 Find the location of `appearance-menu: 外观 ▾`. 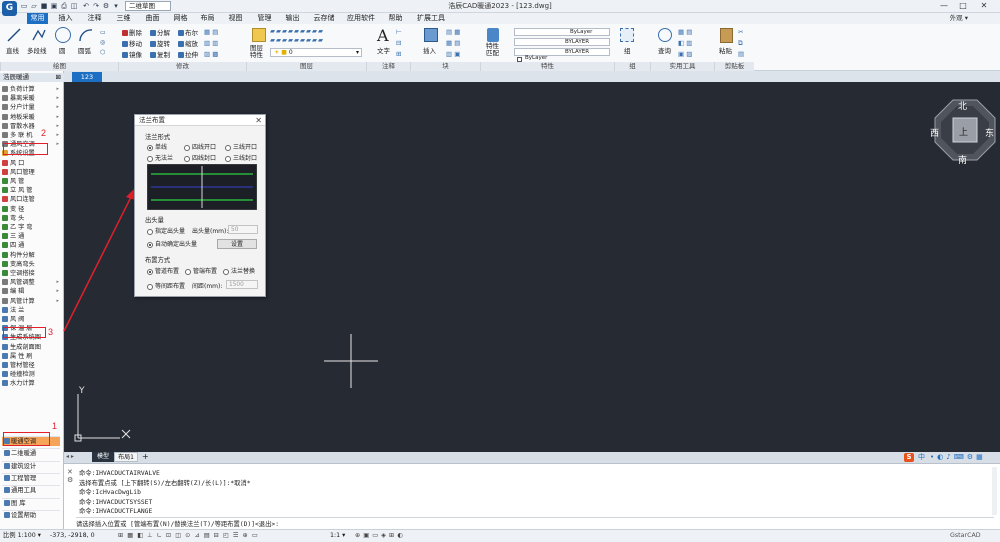

appearance-menu: 外观 ▾ is located at coordinates (959, 18).